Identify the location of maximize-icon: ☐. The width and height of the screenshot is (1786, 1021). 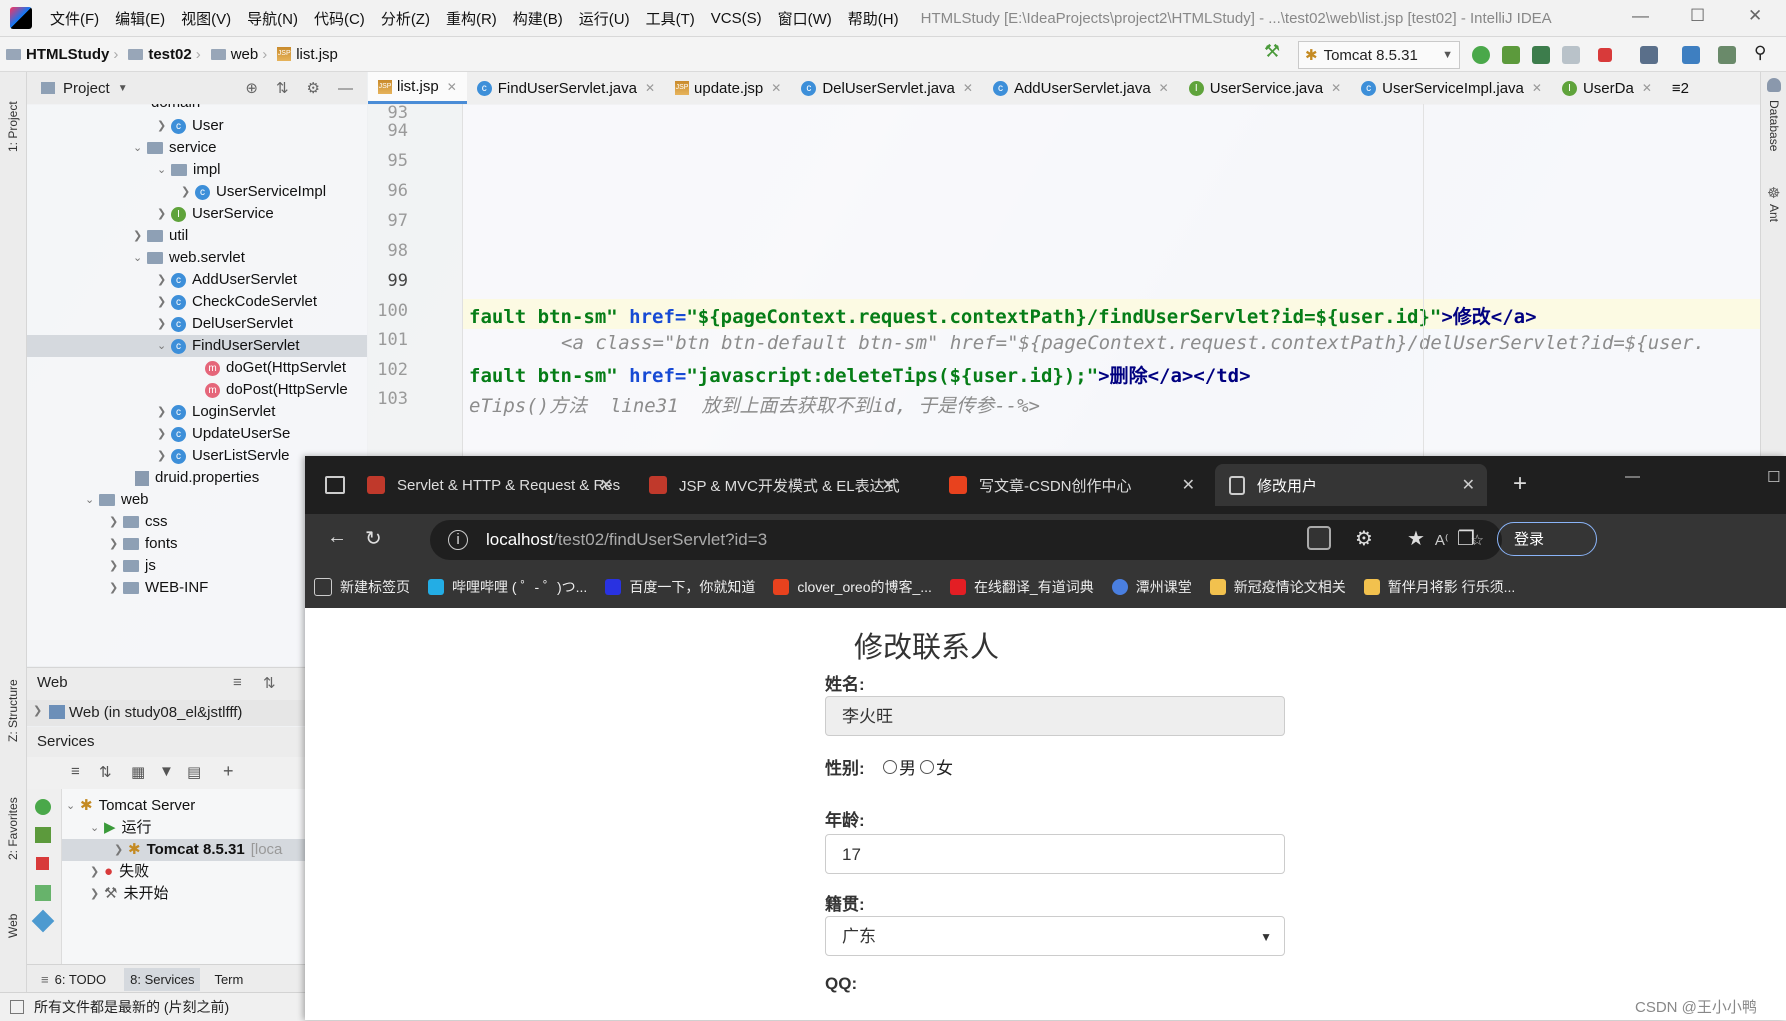
(1697, 16).